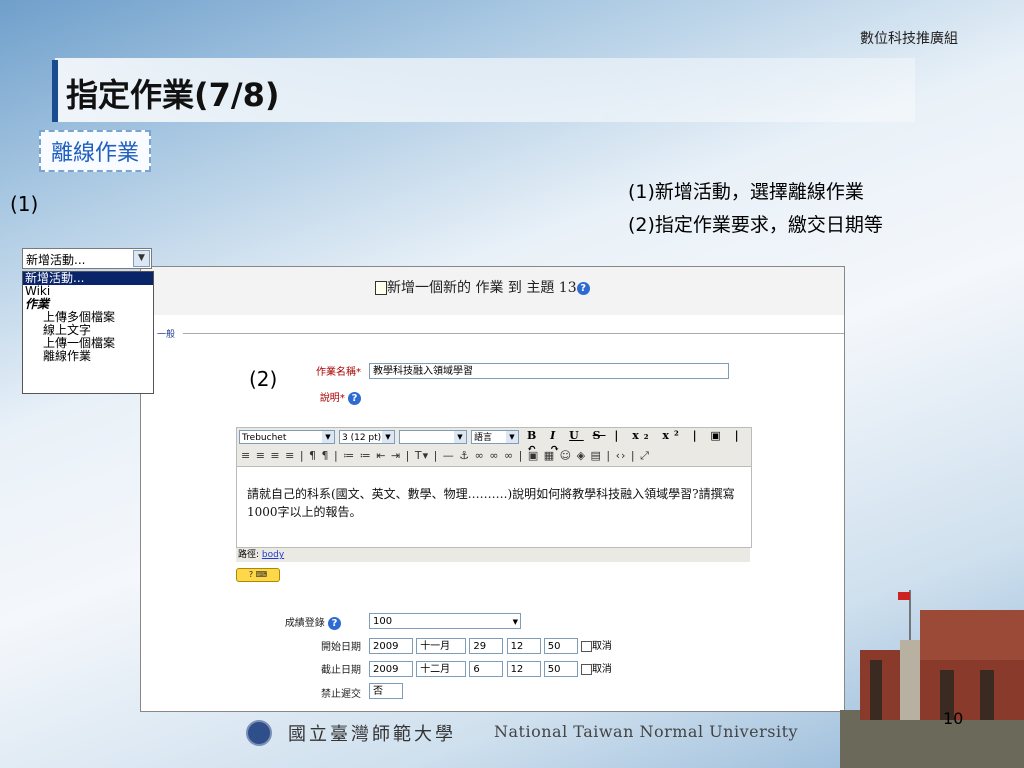 Image resolution: width=1024 pixels, height=768 pixels. What do you see at coordinates (391, 646) in the screenshot?
I see `start-year-select: 2009` at bounding box center [391, 646].